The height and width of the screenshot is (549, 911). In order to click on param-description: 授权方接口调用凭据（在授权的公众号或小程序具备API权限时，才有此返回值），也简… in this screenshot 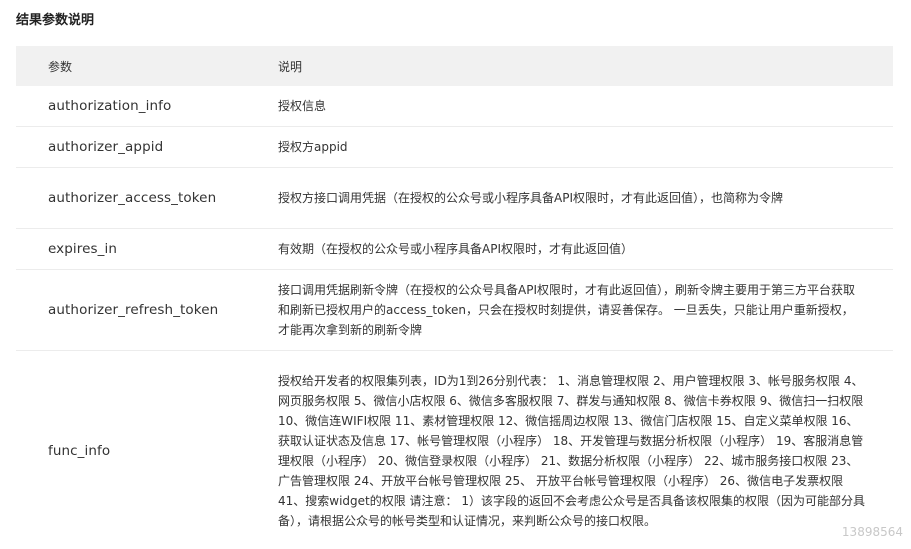, I will do `click(569, 198)`.